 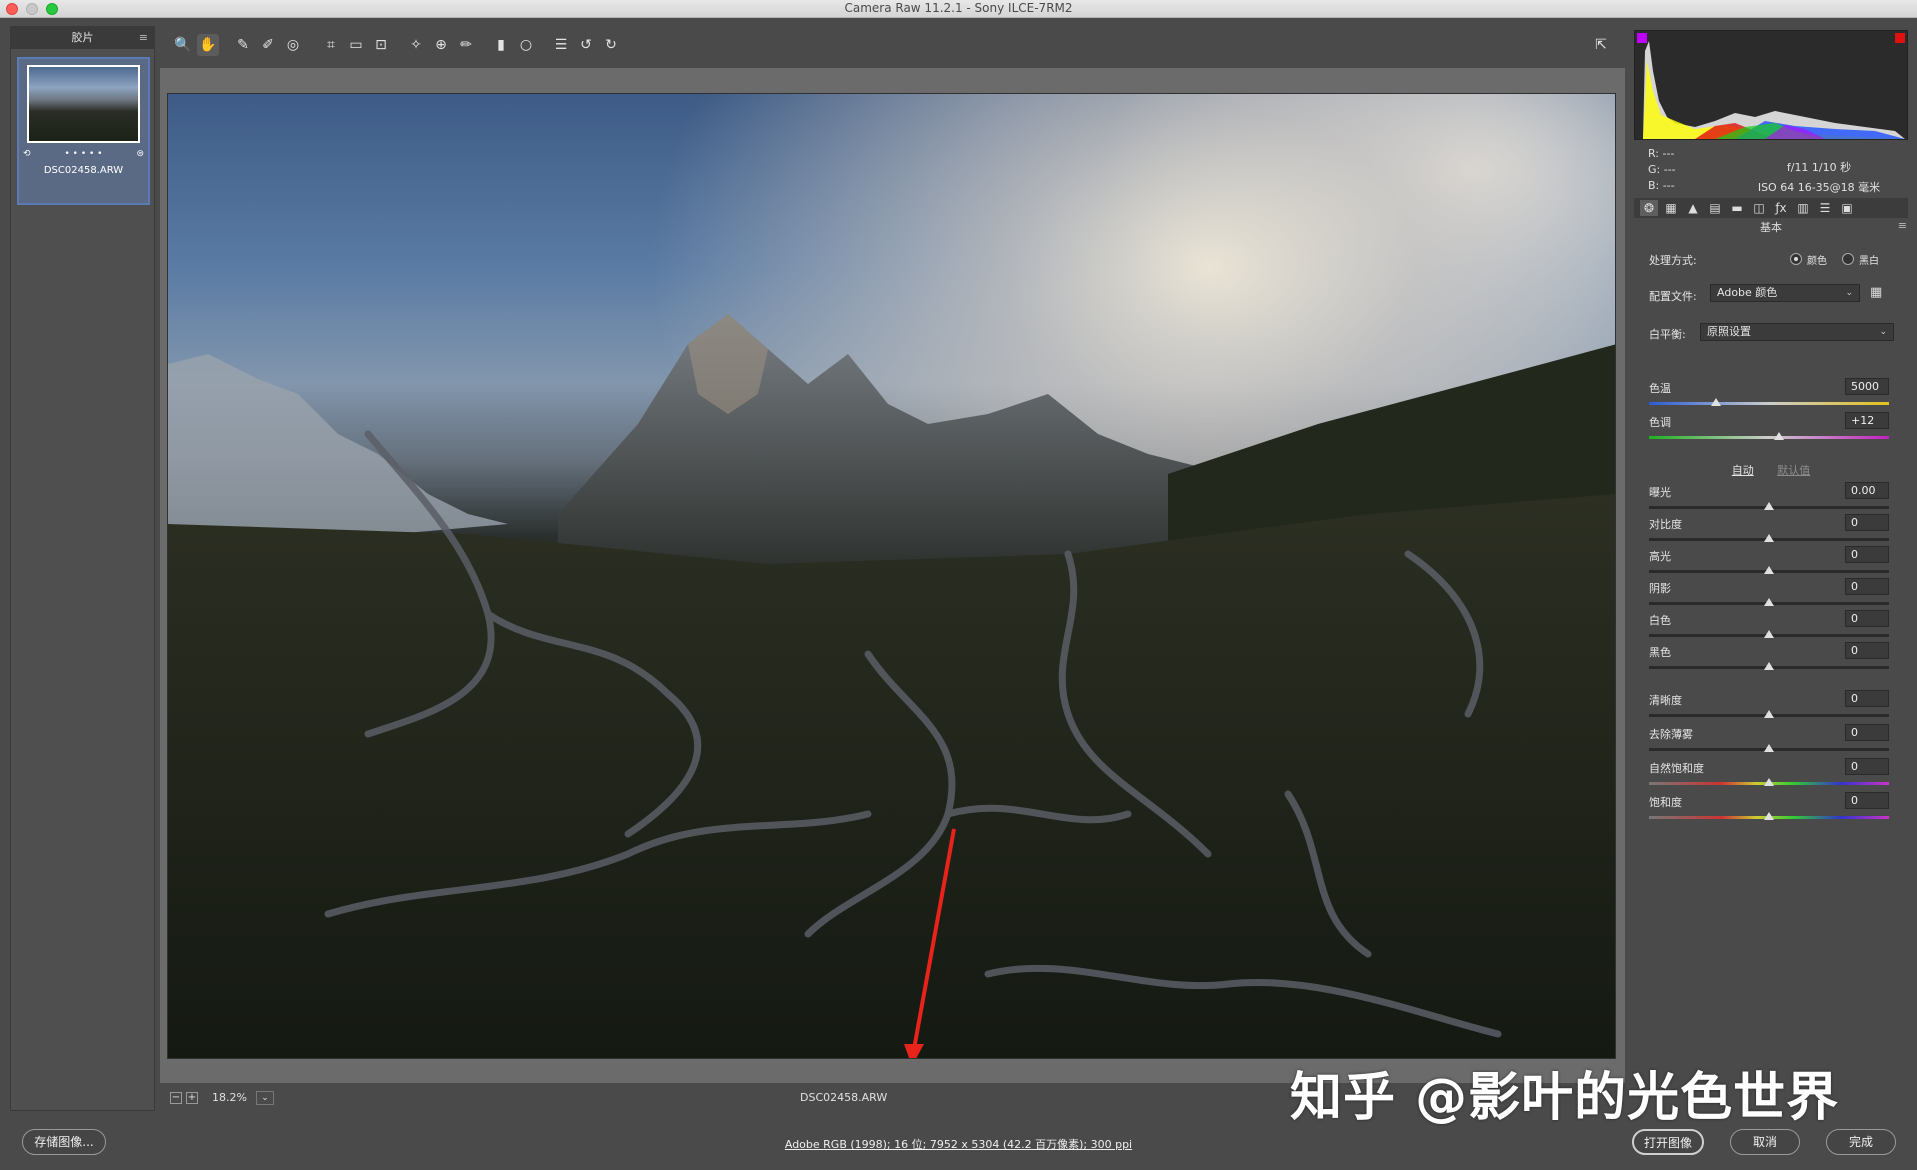 What do you see at coordinates (441, 45) in the screenshot?
I see `red-eye-tool-icon: ⊕` at bounding box center [441, 45].